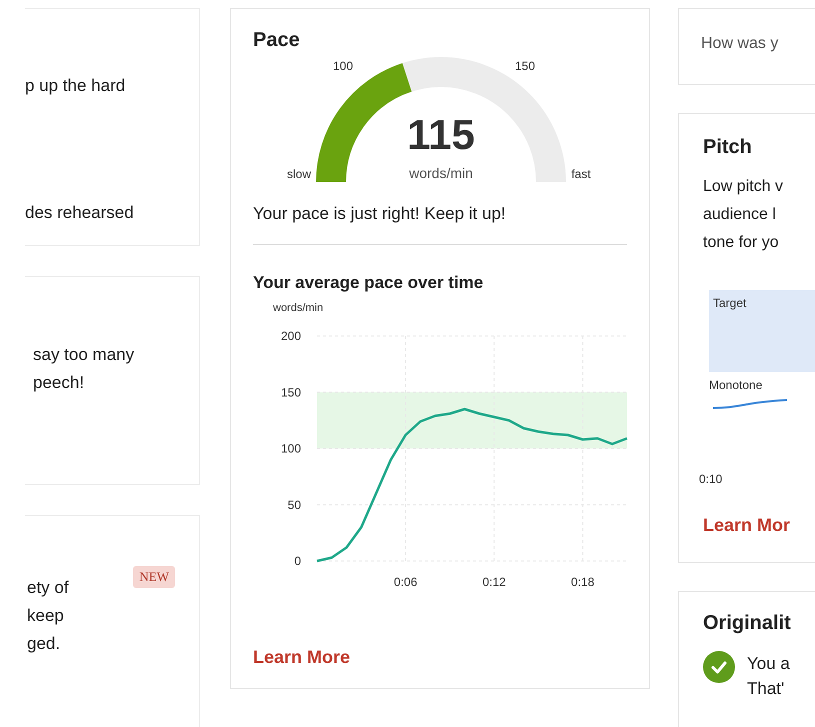 The width and height of the screenshot is (815, 727). Describe the element at coordinates (299, 174) in the screenshot. I see `gauge-min-label: slow` at that location.